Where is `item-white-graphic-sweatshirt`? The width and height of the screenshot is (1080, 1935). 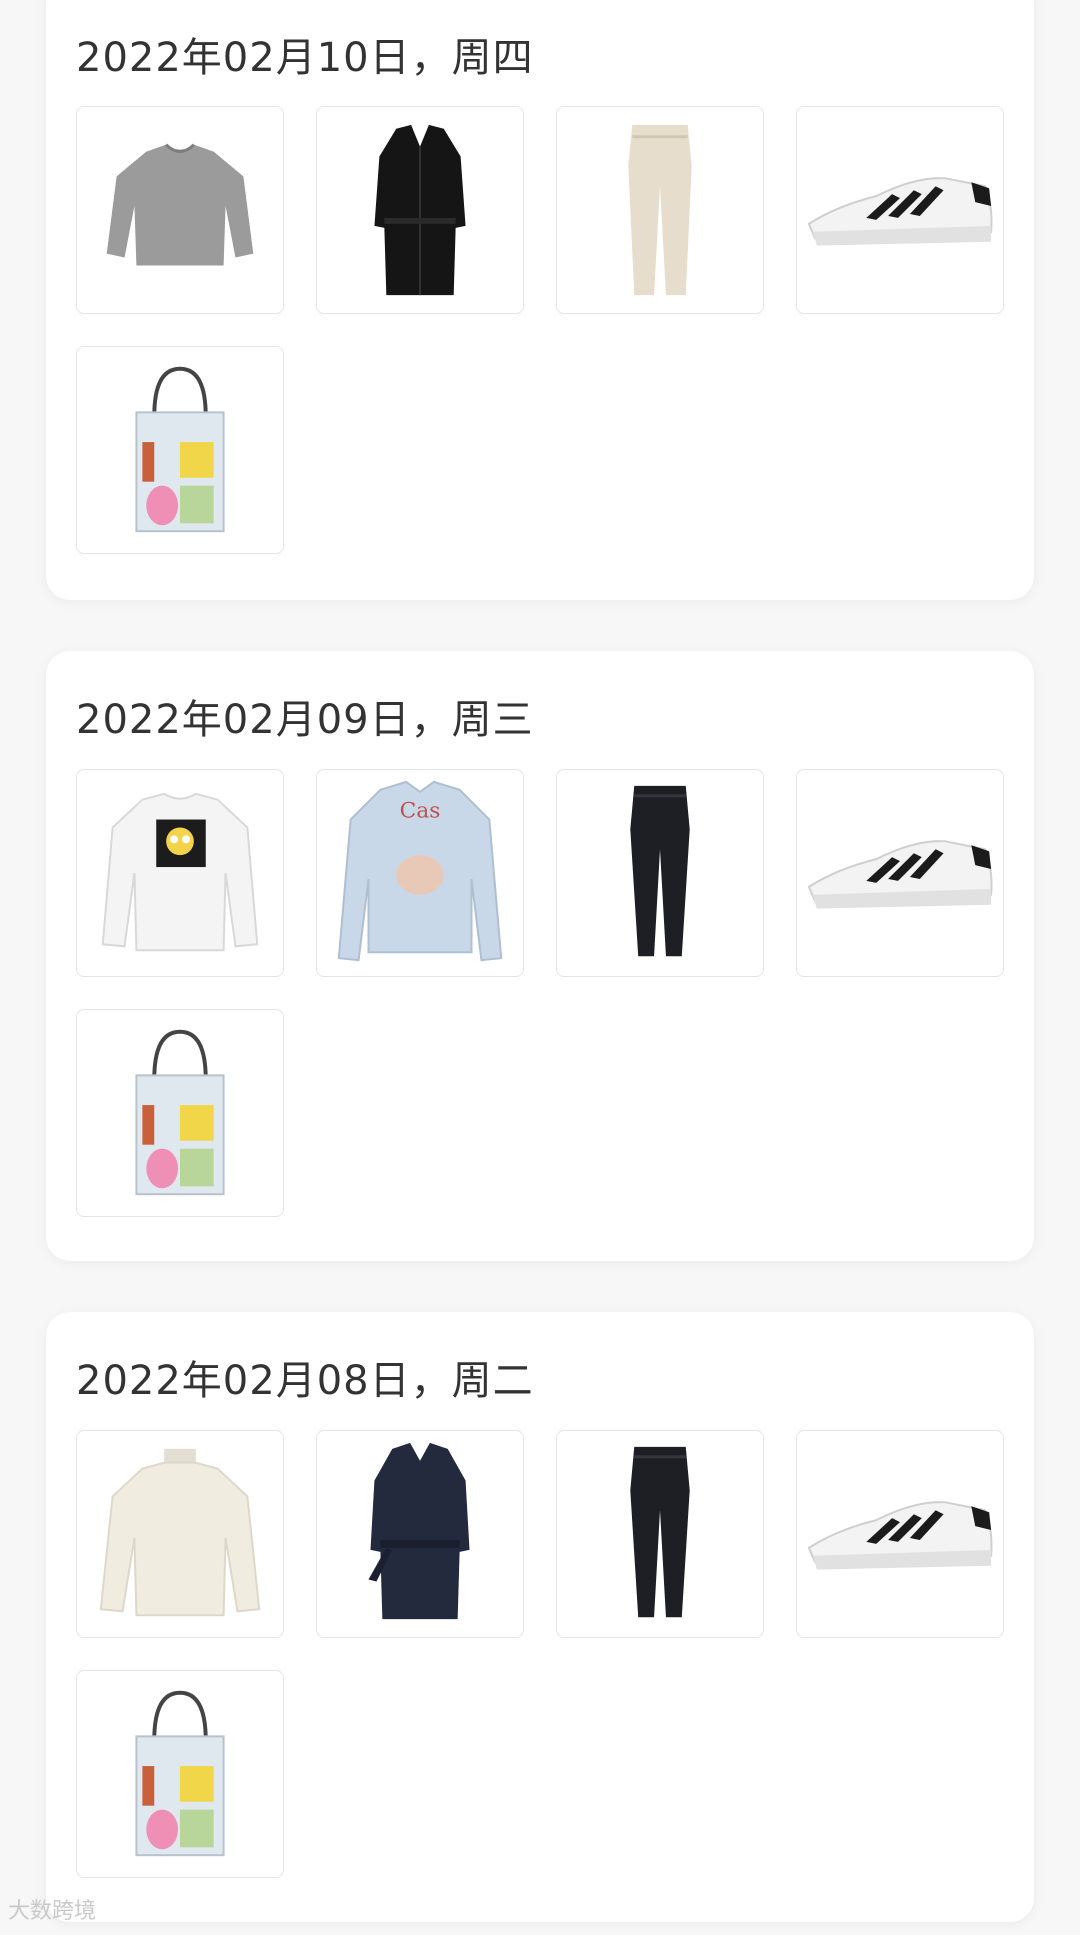 item-white-graphic-sweatshirt is located at coordinates (180, 873).